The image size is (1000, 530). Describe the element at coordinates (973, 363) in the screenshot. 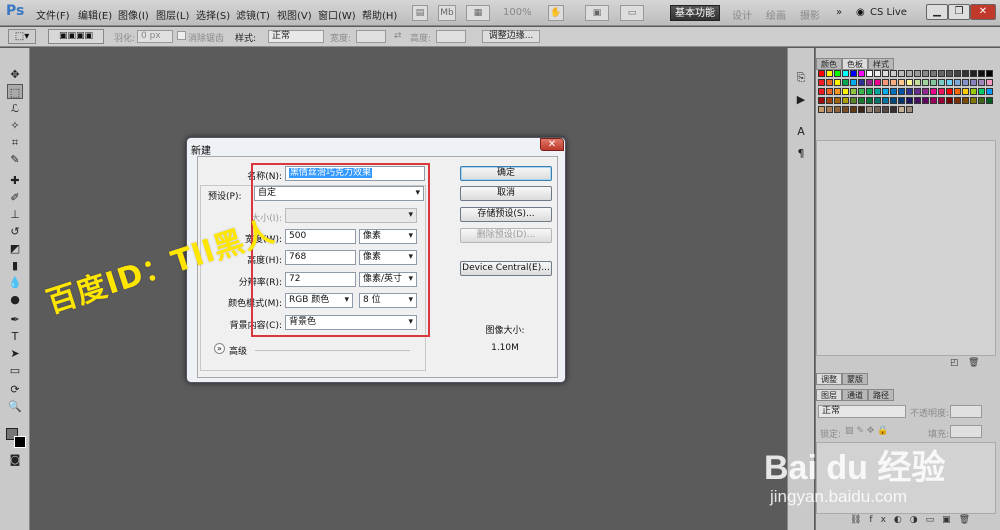

I see `delete-swatch-icon: 🗑` at that location.